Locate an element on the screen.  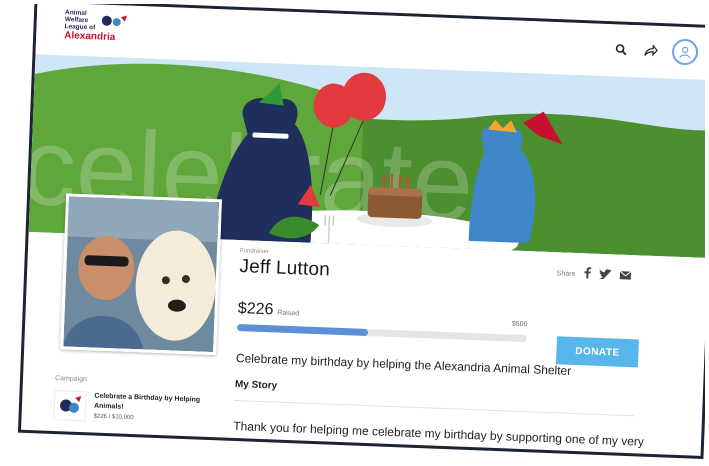
fundraiser-profile-photo is located at coordinates (141, 274).